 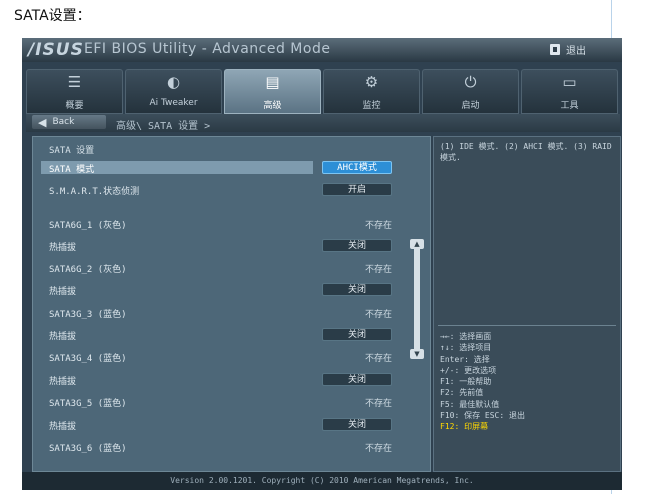 What do you see at coordinates (88, 226) in the screenshot?
I see `setting-label: SATA6G_1 (灰色)` at bounding box center [88, 226].